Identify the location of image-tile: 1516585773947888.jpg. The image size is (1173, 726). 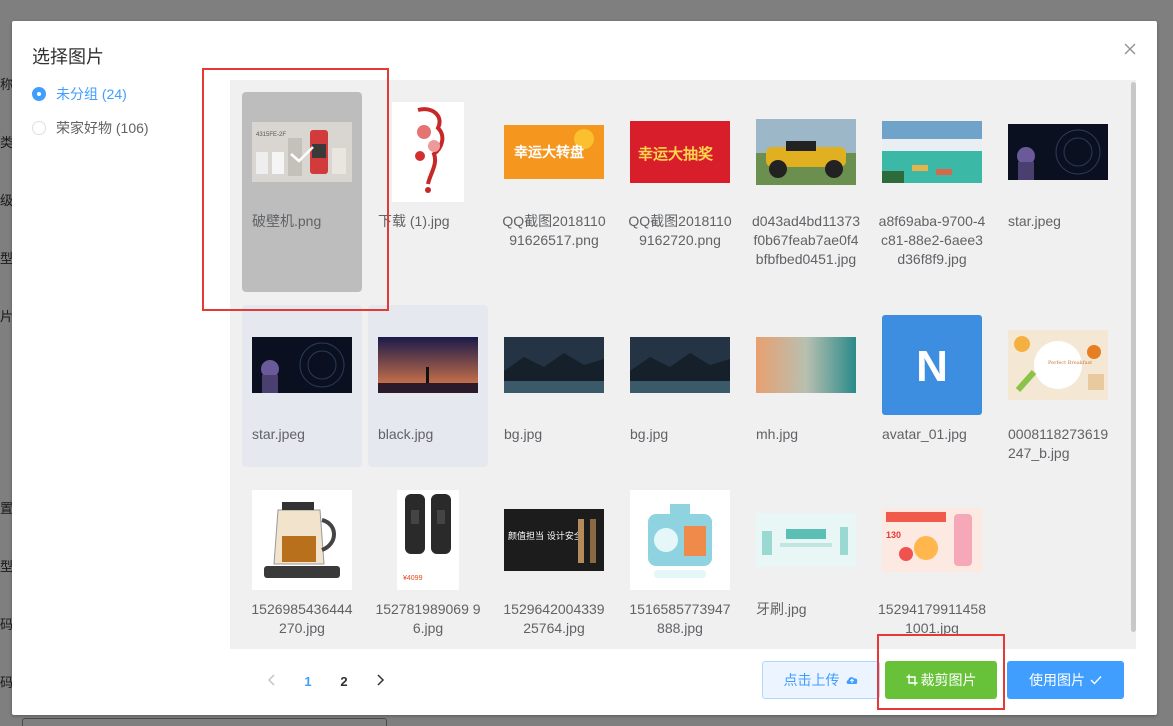
(680, 561).